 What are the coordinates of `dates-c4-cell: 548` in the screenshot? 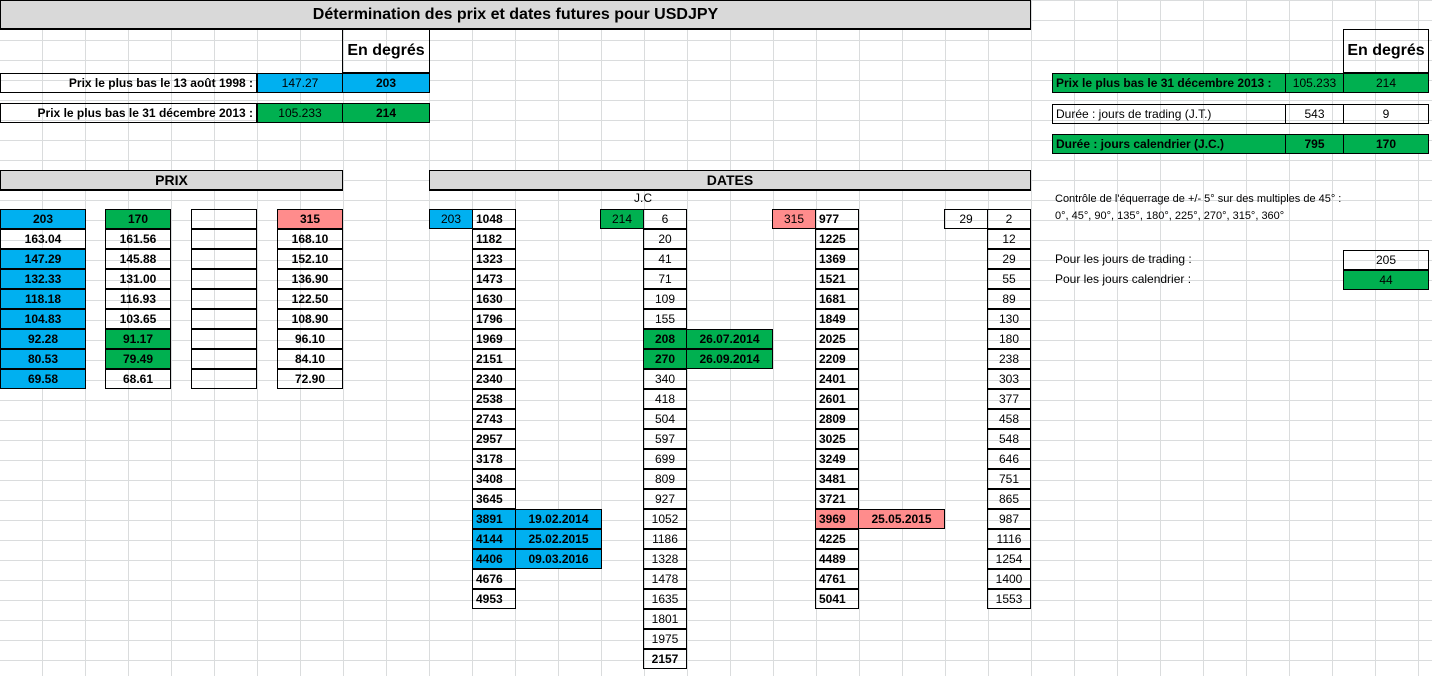 It's located at (1009, 439).